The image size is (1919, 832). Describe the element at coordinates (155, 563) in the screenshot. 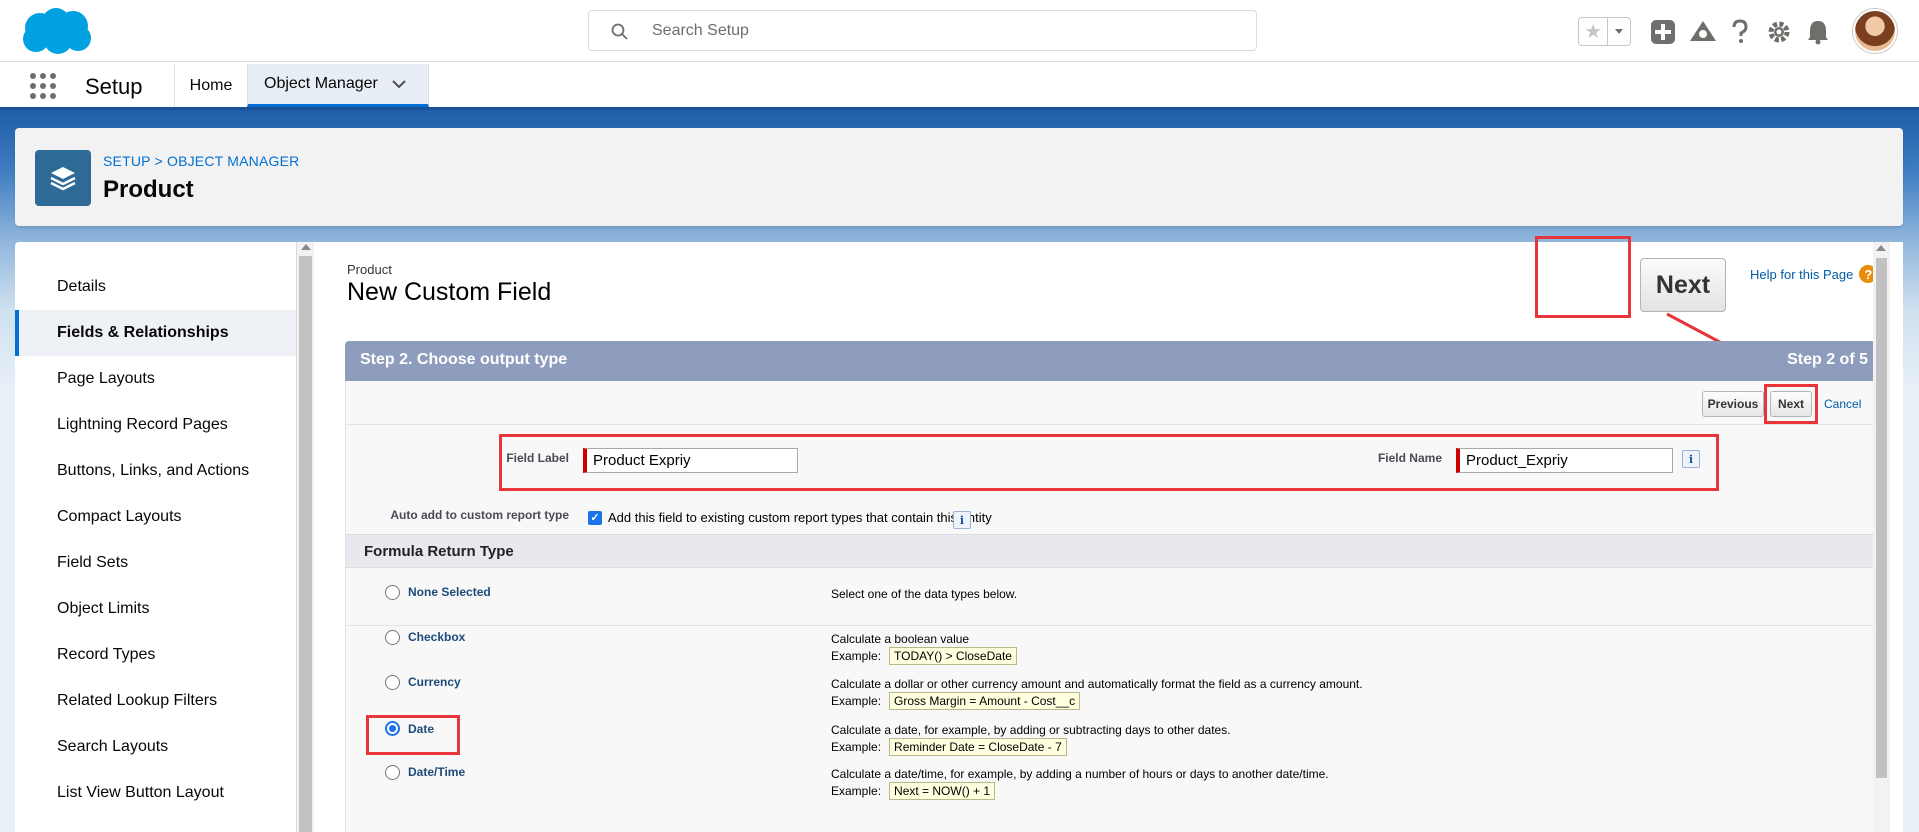

I see `sidebar-item-field-sets: Field Sets` at that location.